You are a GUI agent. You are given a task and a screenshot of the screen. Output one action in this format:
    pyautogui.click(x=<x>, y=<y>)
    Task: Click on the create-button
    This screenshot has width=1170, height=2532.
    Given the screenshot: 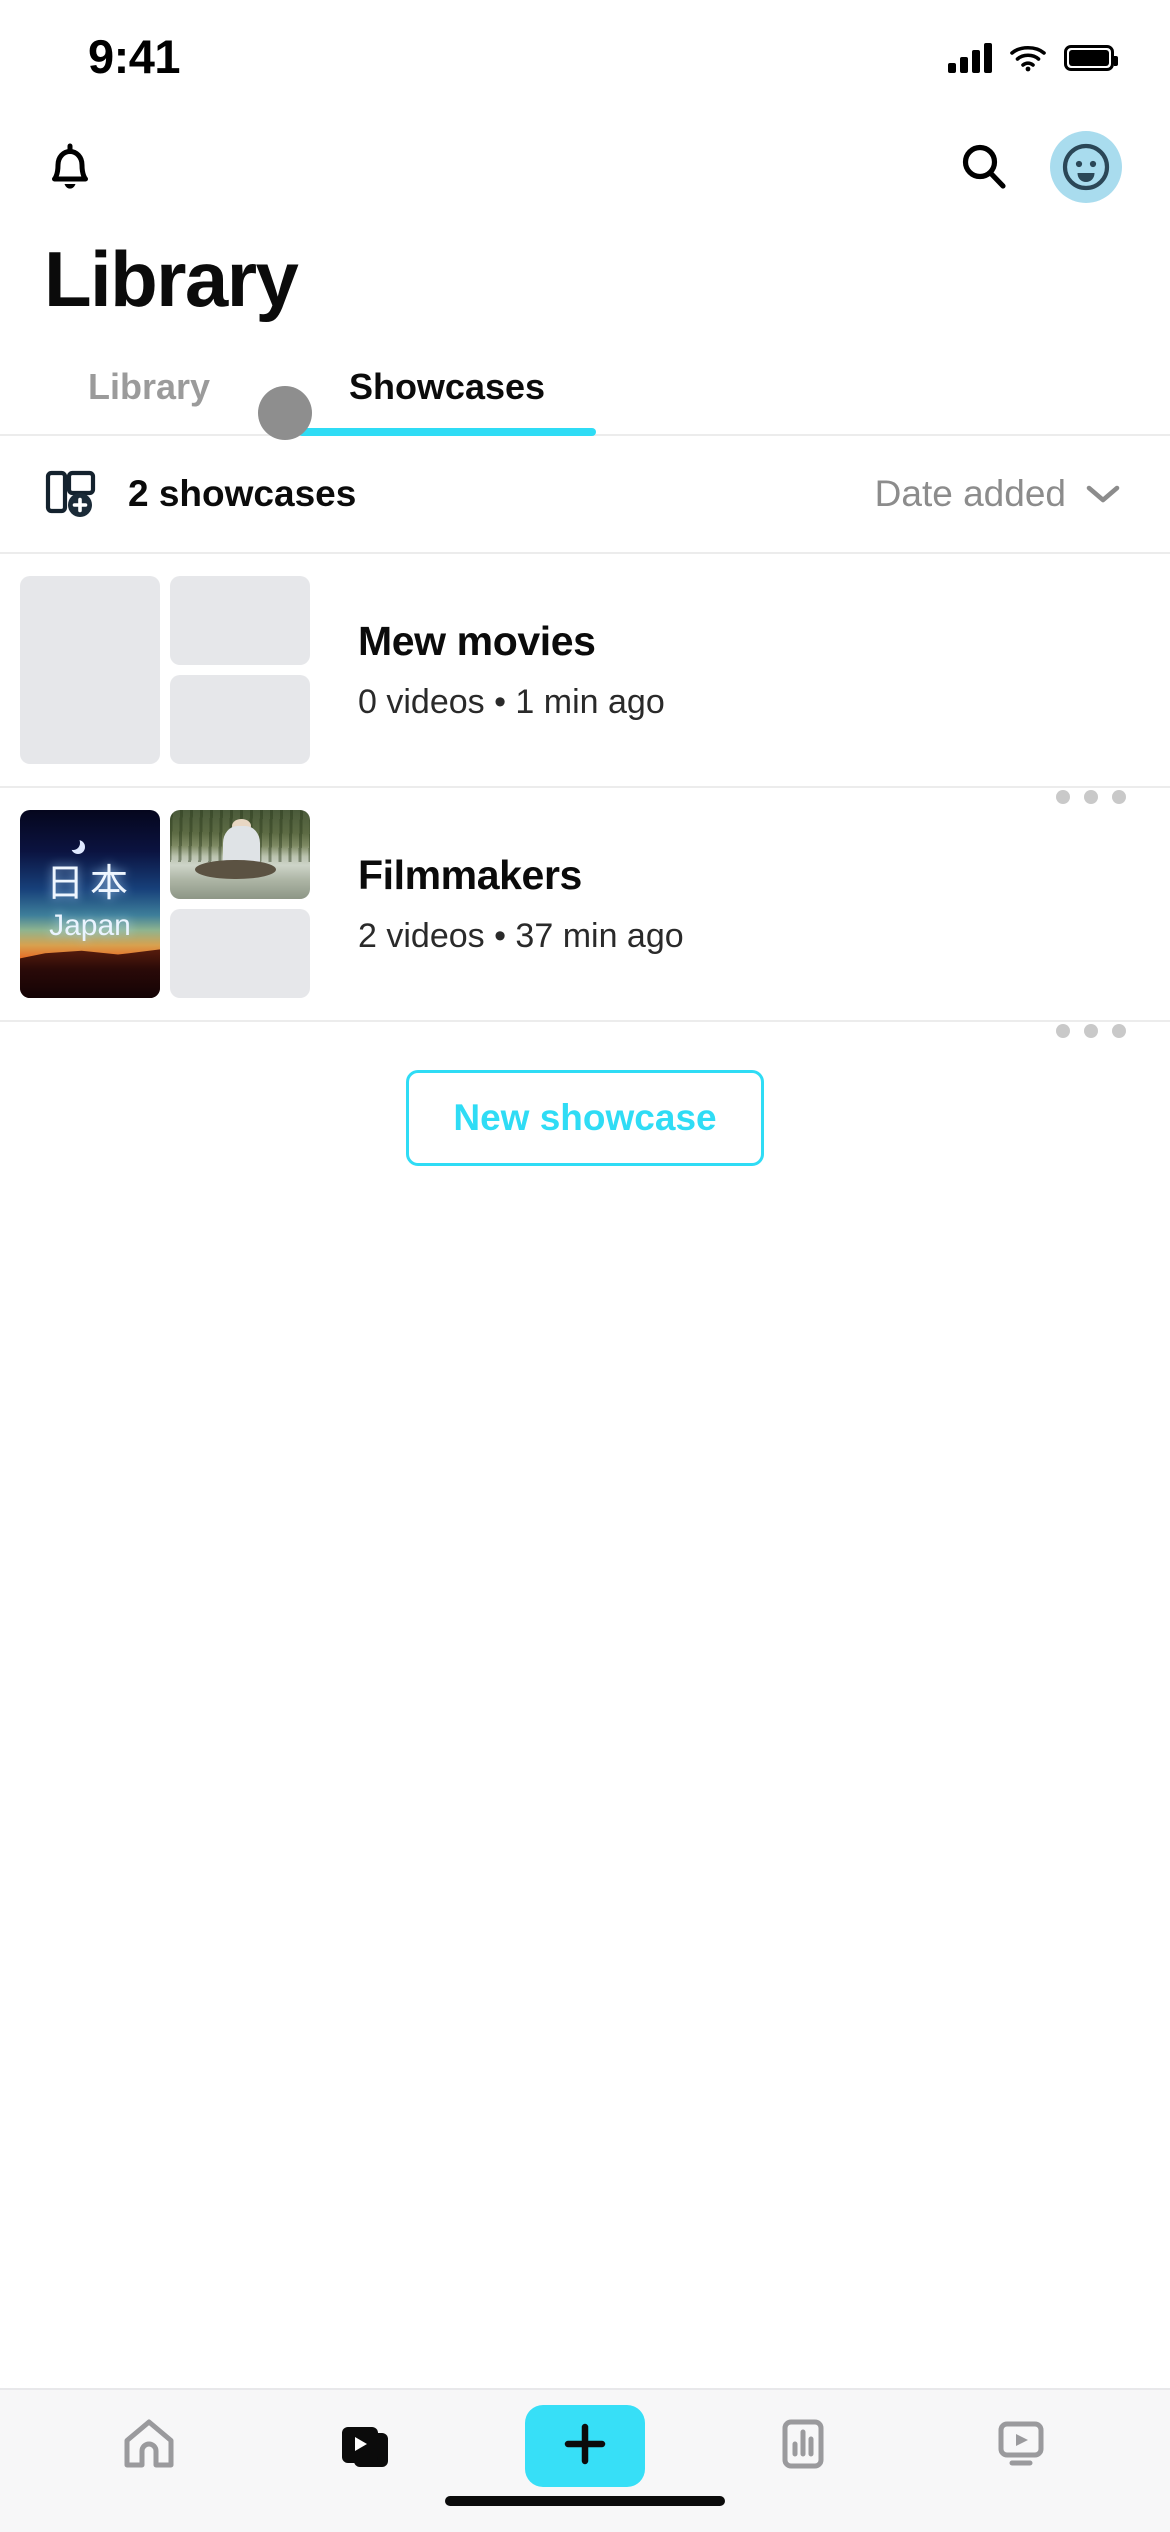 What is the action you would take?
    pyautogui.click(x=585, y=2446)
    